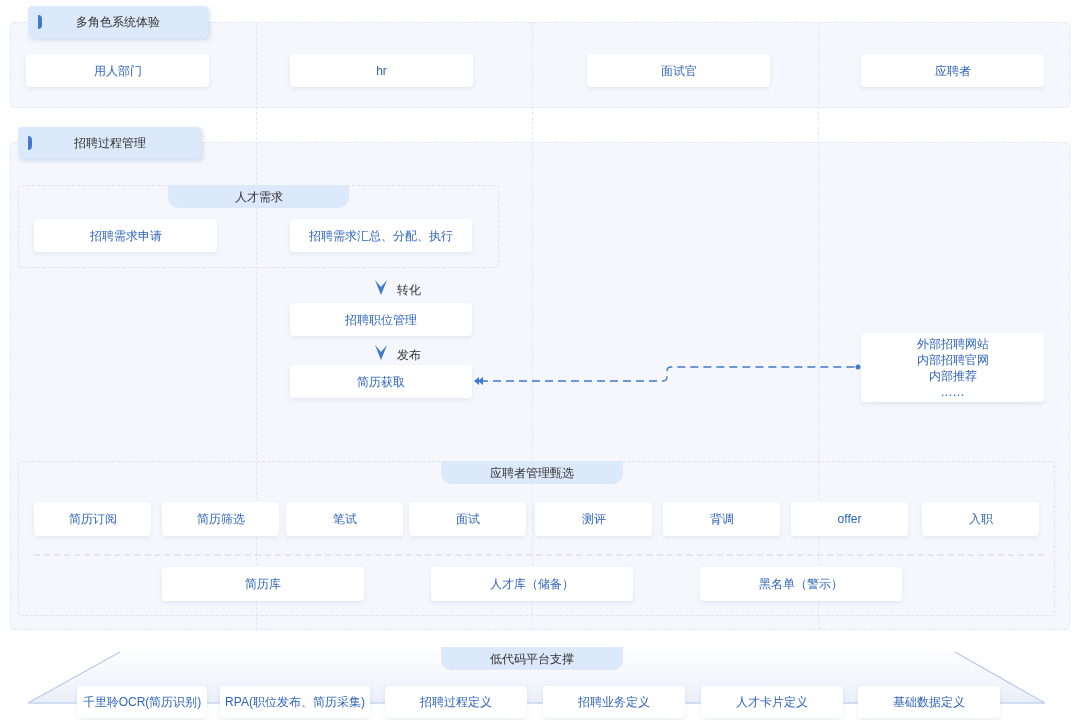 The width and height of the screenshot is (1086, 720). I want to click on step-card: 面试, so click(467, 519).